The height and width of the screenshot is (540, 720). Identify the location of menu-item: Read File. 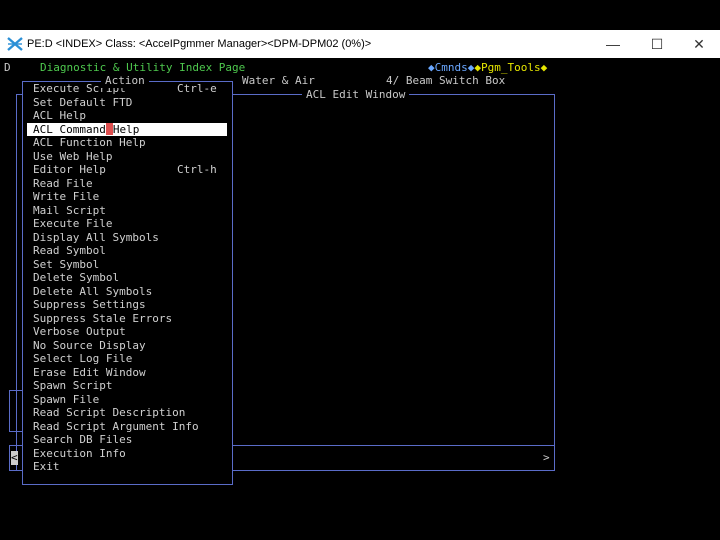
(63, 184).